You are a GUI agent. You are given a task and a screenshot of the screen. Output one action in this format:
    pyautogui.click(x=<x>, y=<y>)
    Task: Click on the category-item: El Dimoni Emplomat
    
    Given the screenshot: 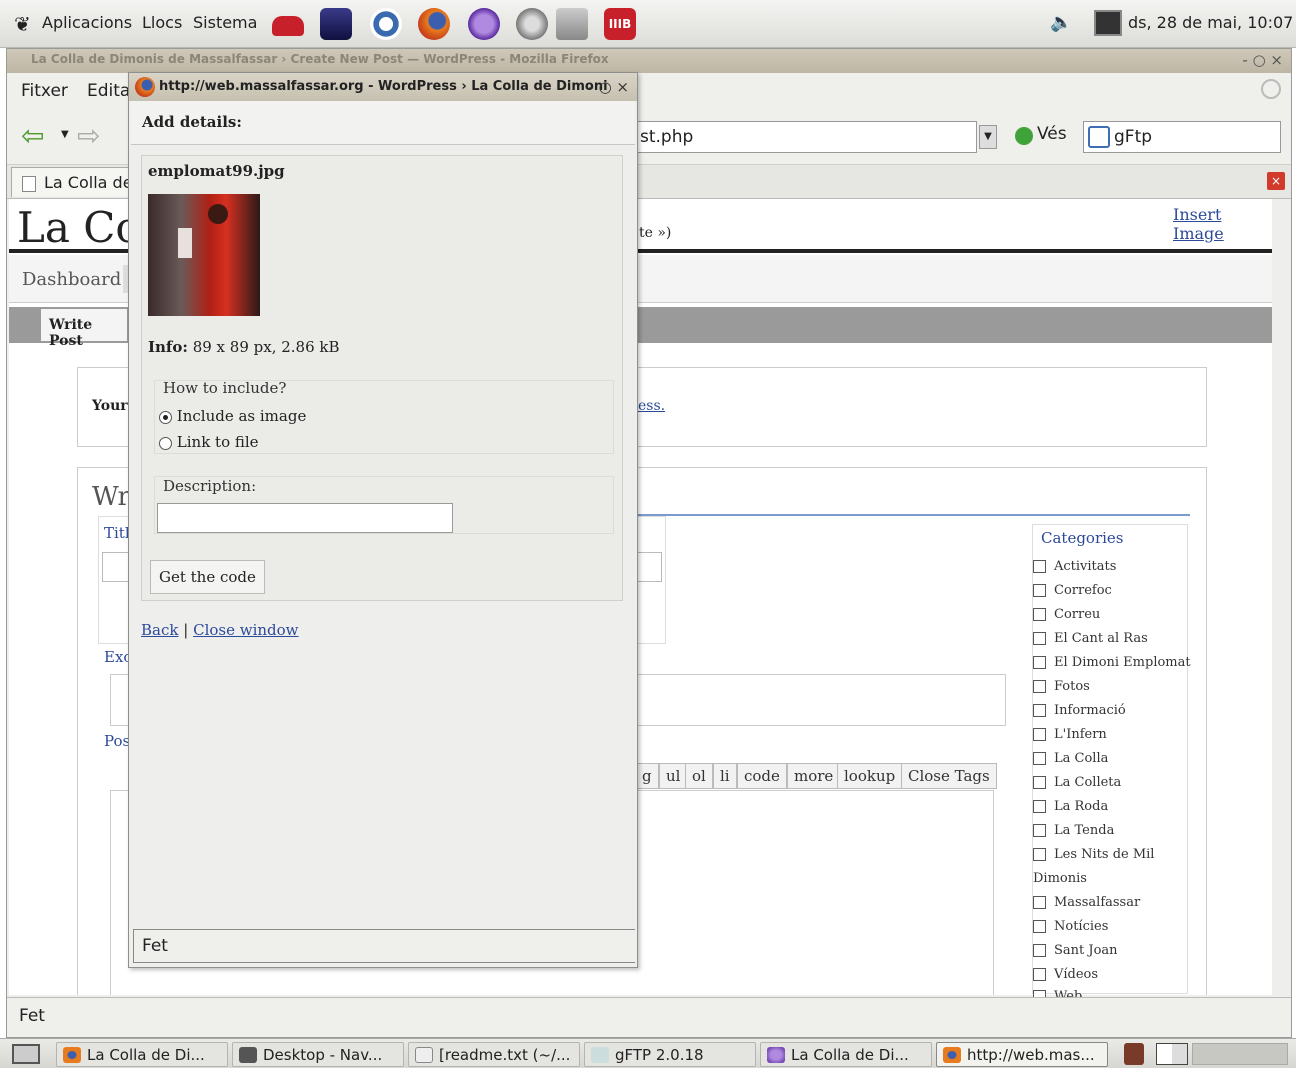 What is the action you would take?
    pyautogui.click(x=1112, y=662)
    